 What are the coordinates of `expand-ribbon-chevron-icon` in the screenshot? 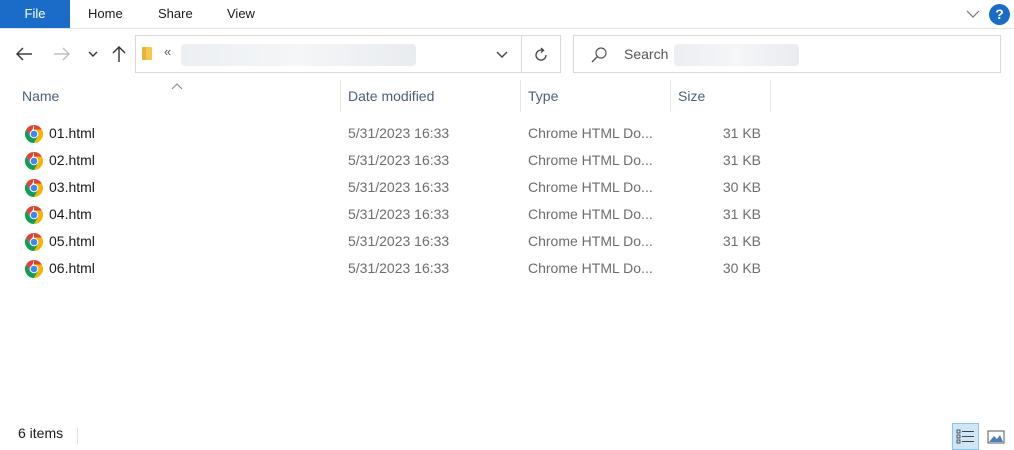 It's located at (973, 14).